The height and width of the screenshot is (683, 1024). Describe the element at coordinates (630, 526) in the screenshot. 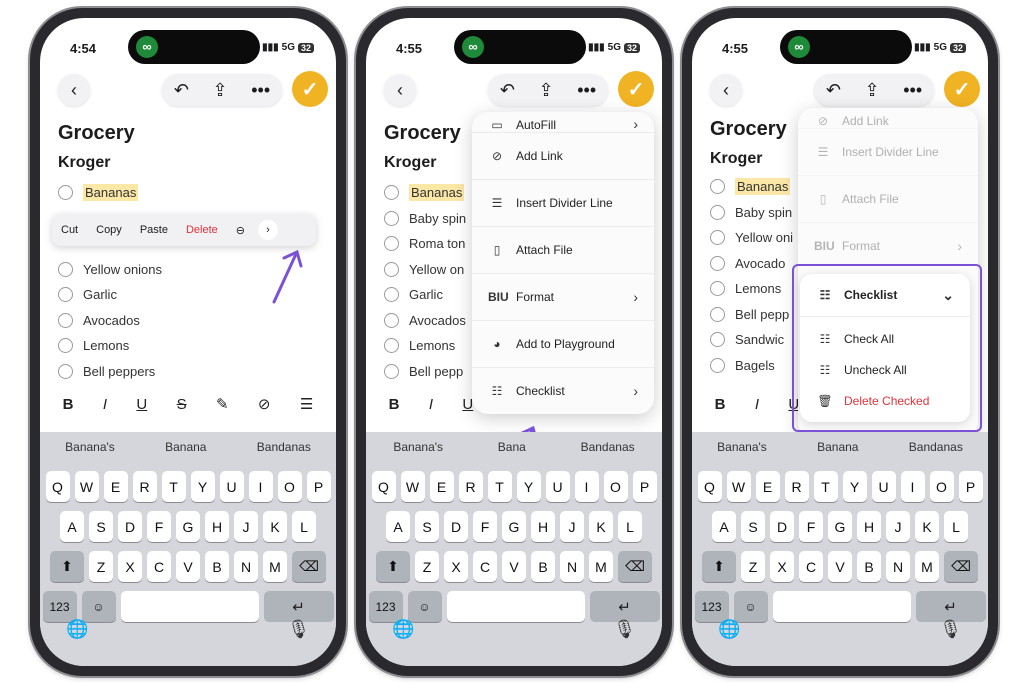

I see `key: L` at that location.